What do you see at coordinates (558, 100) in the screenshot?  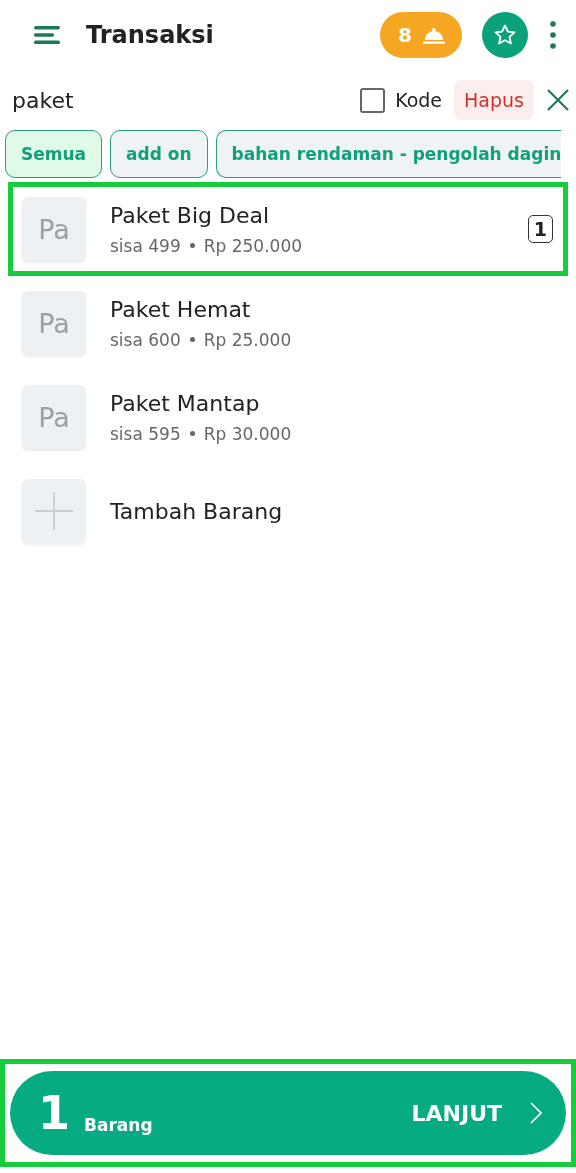 I see `close-icon` at bounding box center [558, 100].